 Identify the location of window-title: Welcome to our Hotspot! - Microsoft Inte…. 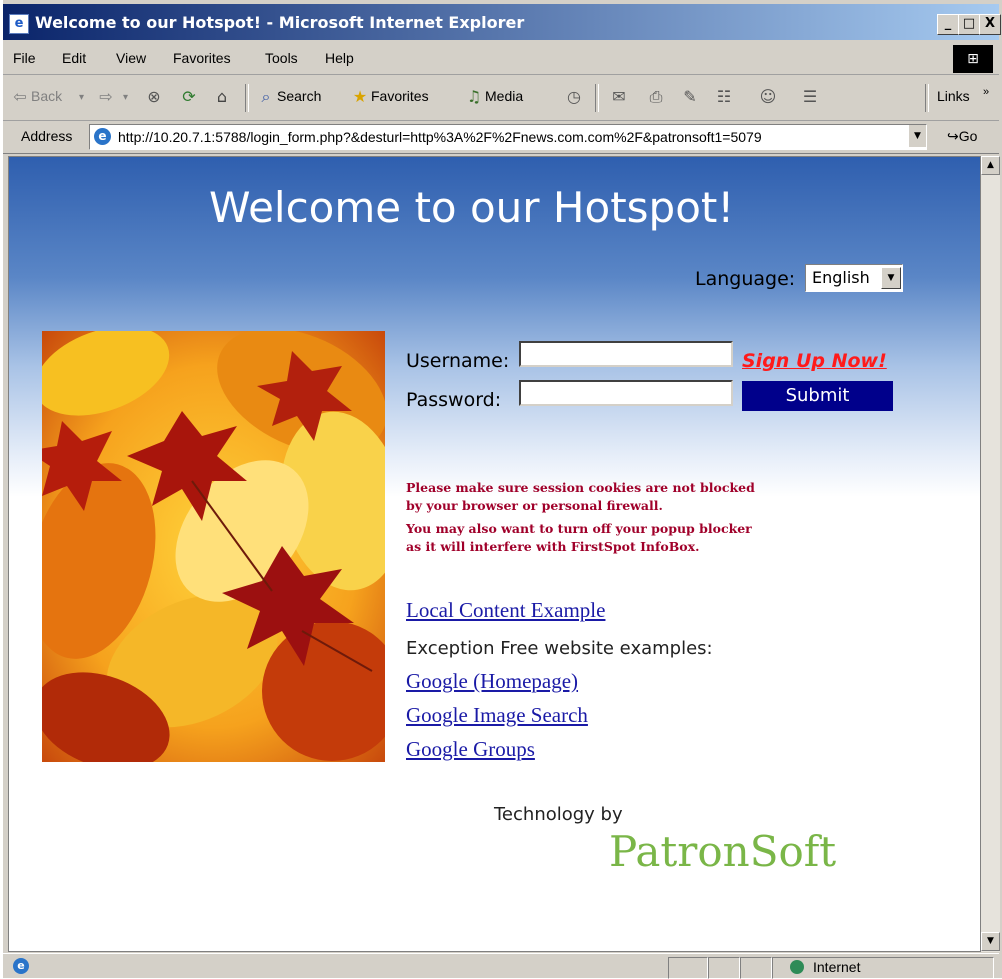
(280, 22).